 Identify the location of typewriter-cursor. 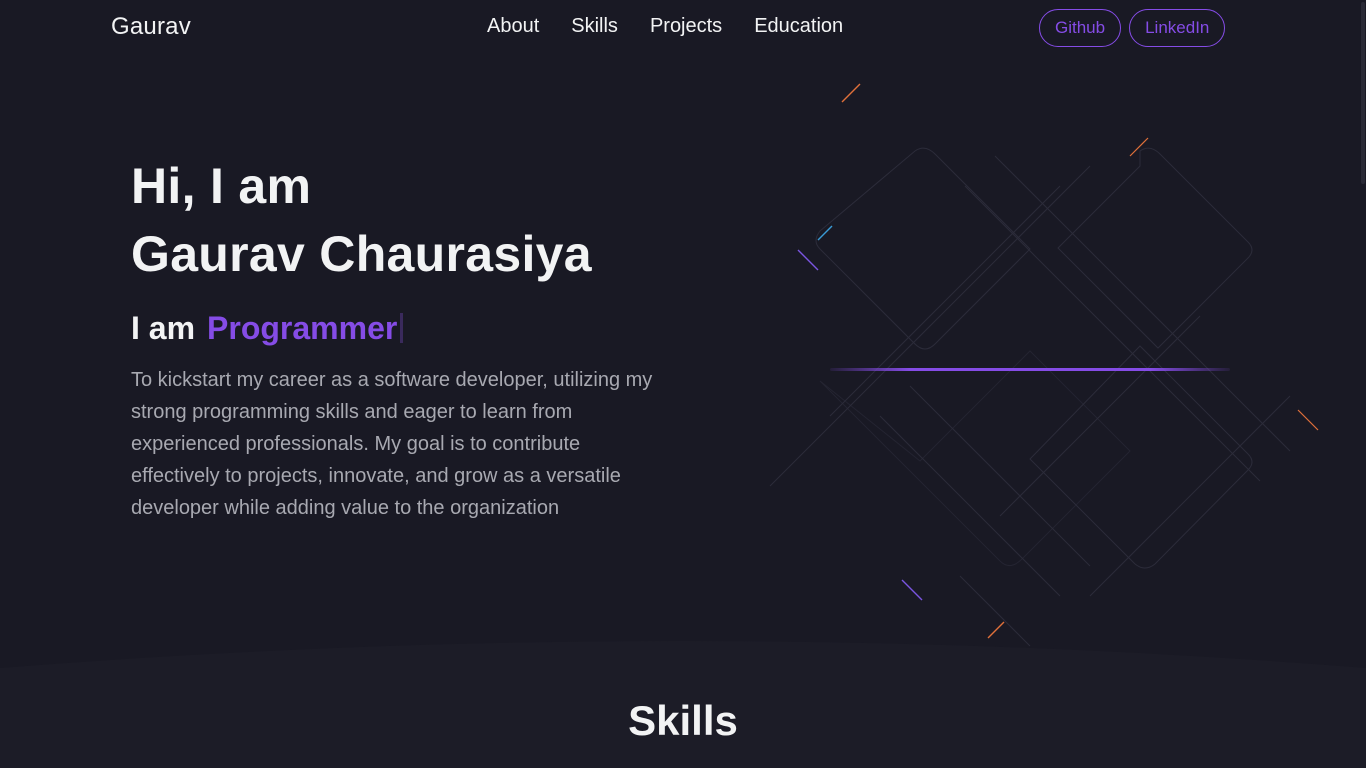
(402, 328).